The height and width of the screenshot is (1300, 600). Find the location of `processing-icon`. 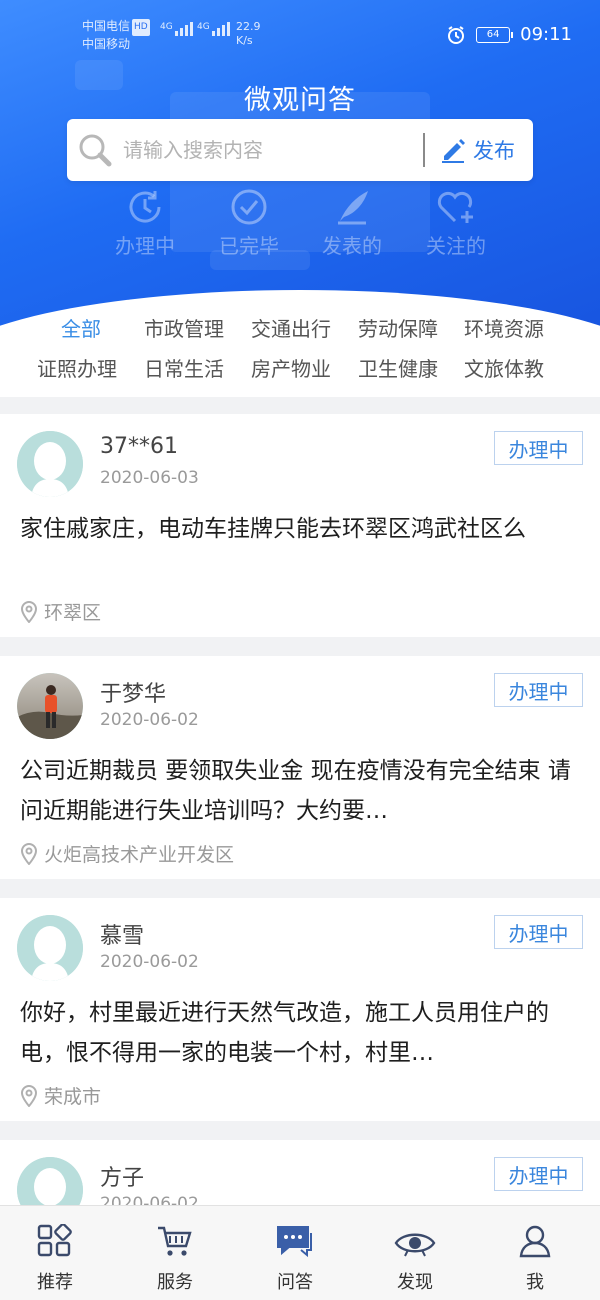

processing-icon is located at coordinates (145, 207).